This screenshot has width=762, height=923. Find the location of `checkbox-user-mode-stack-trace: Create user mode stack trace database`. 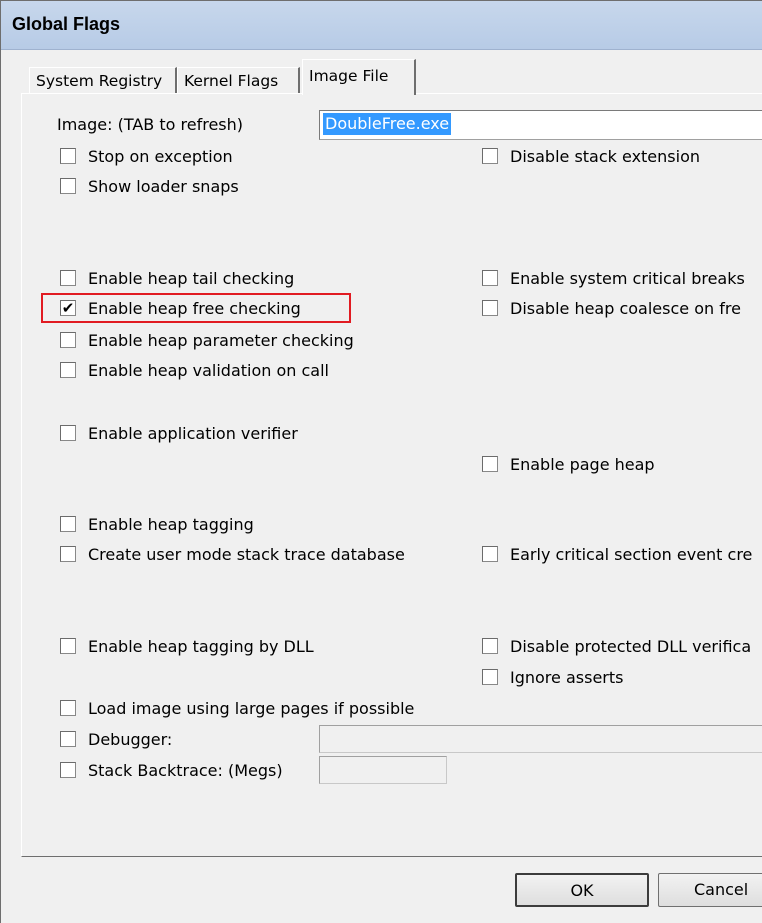

checkbox-user-mode-stack-trace: Create user mode stack trace database is located at coordinates (232, 554).